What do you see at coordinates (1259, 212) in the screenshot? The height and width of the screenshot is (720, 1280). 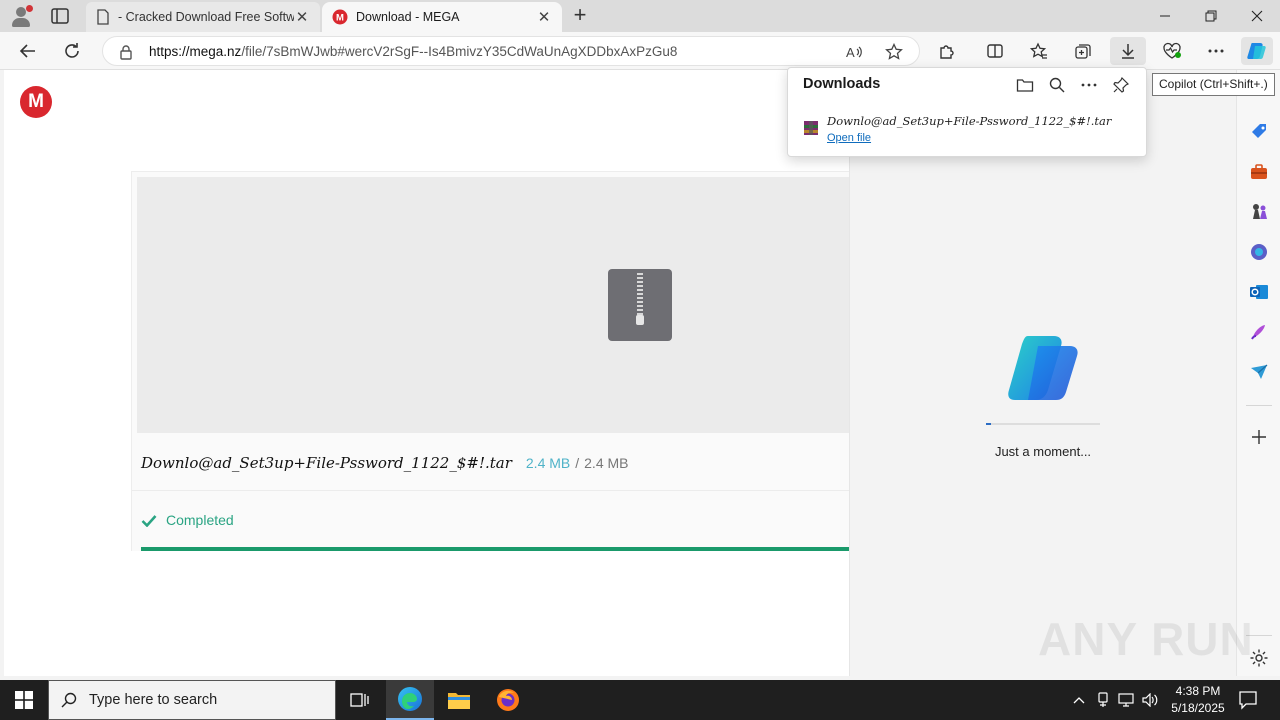 I see `games-chess-icon` at bounding box center [1259, 212].